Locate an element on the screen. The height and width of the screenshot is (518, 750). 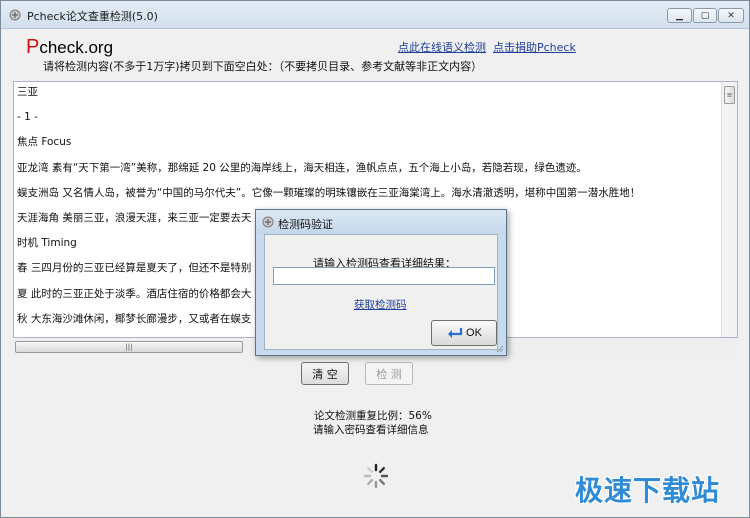
password-hint-text: 请输入密码查看详细信息 is located at coordinates (371, 430).